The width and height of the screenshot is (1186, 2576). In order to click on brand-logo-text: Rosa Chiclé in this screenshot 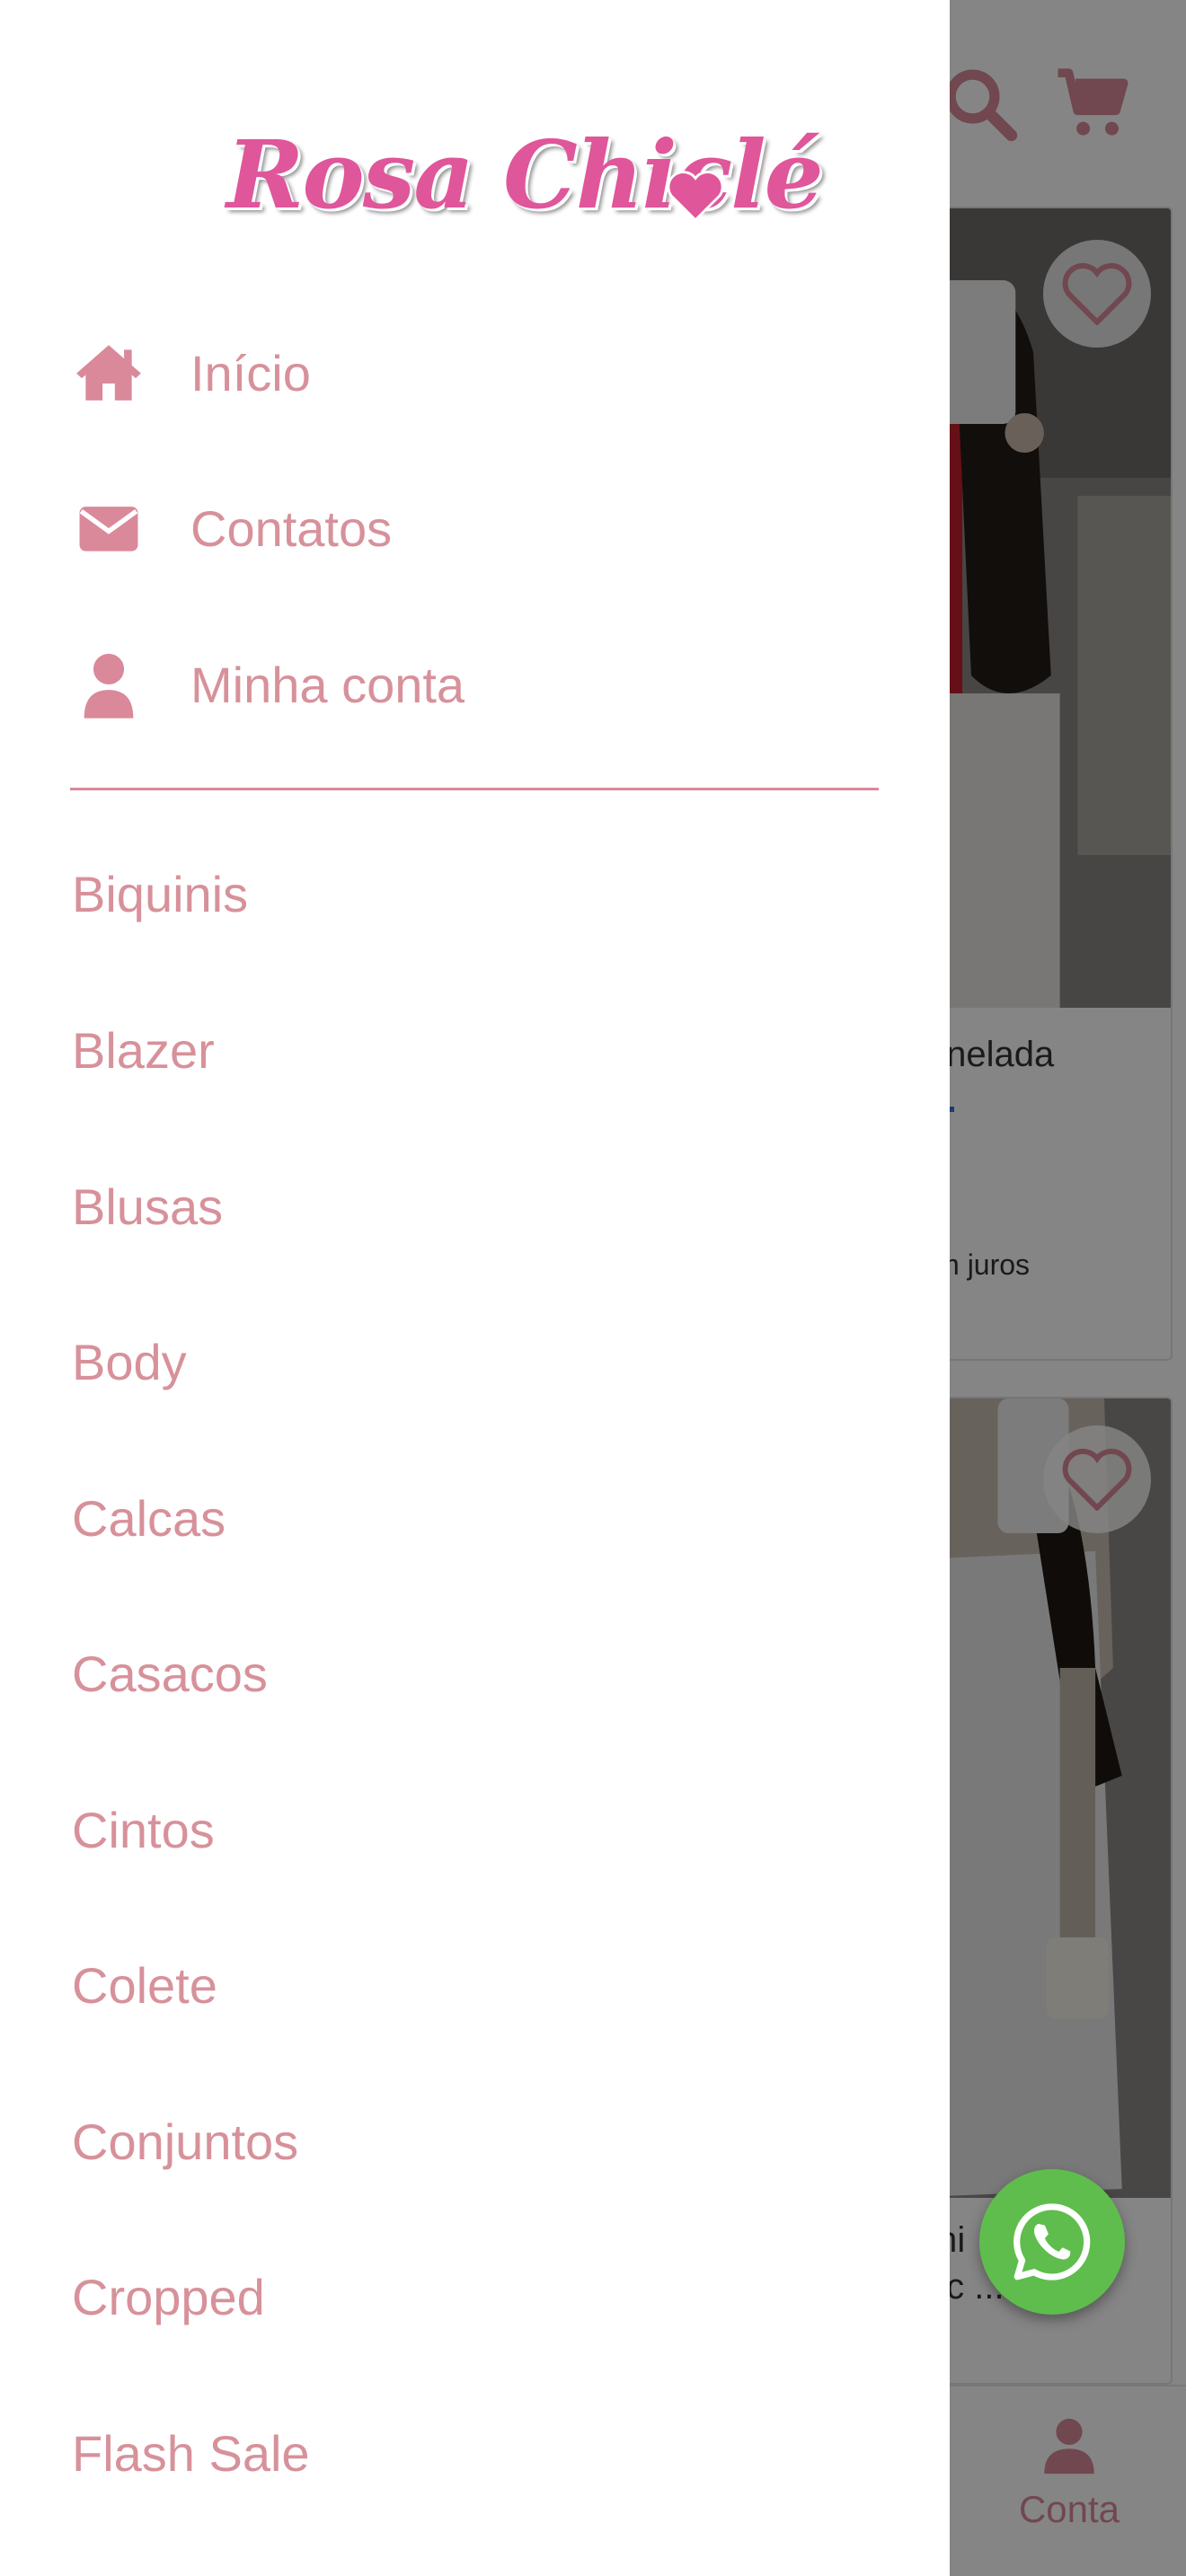, I will do `click(525, 174)`.